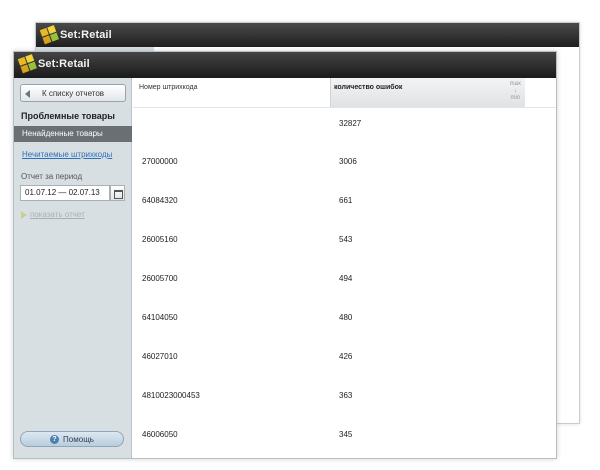  I want to click on sidebar-item-unreadable-barcodes: Нечитаемые штрихкоды, so click(67, 154).